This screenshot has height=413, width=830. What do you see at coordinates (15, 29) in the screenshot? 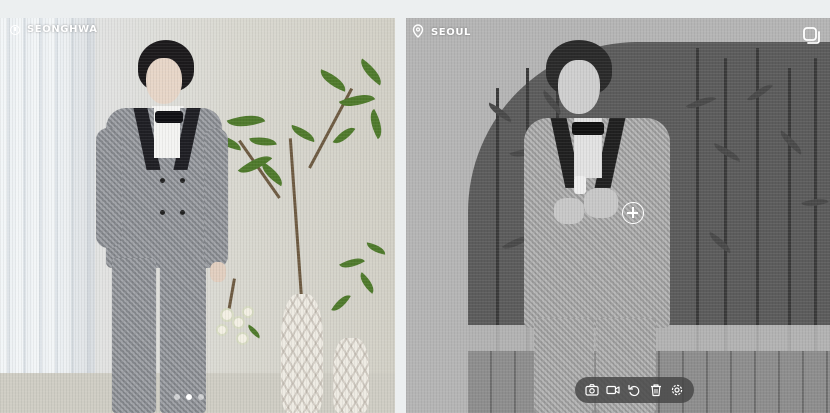
I see `info-circle-icon` at bounding box center [15, 29].